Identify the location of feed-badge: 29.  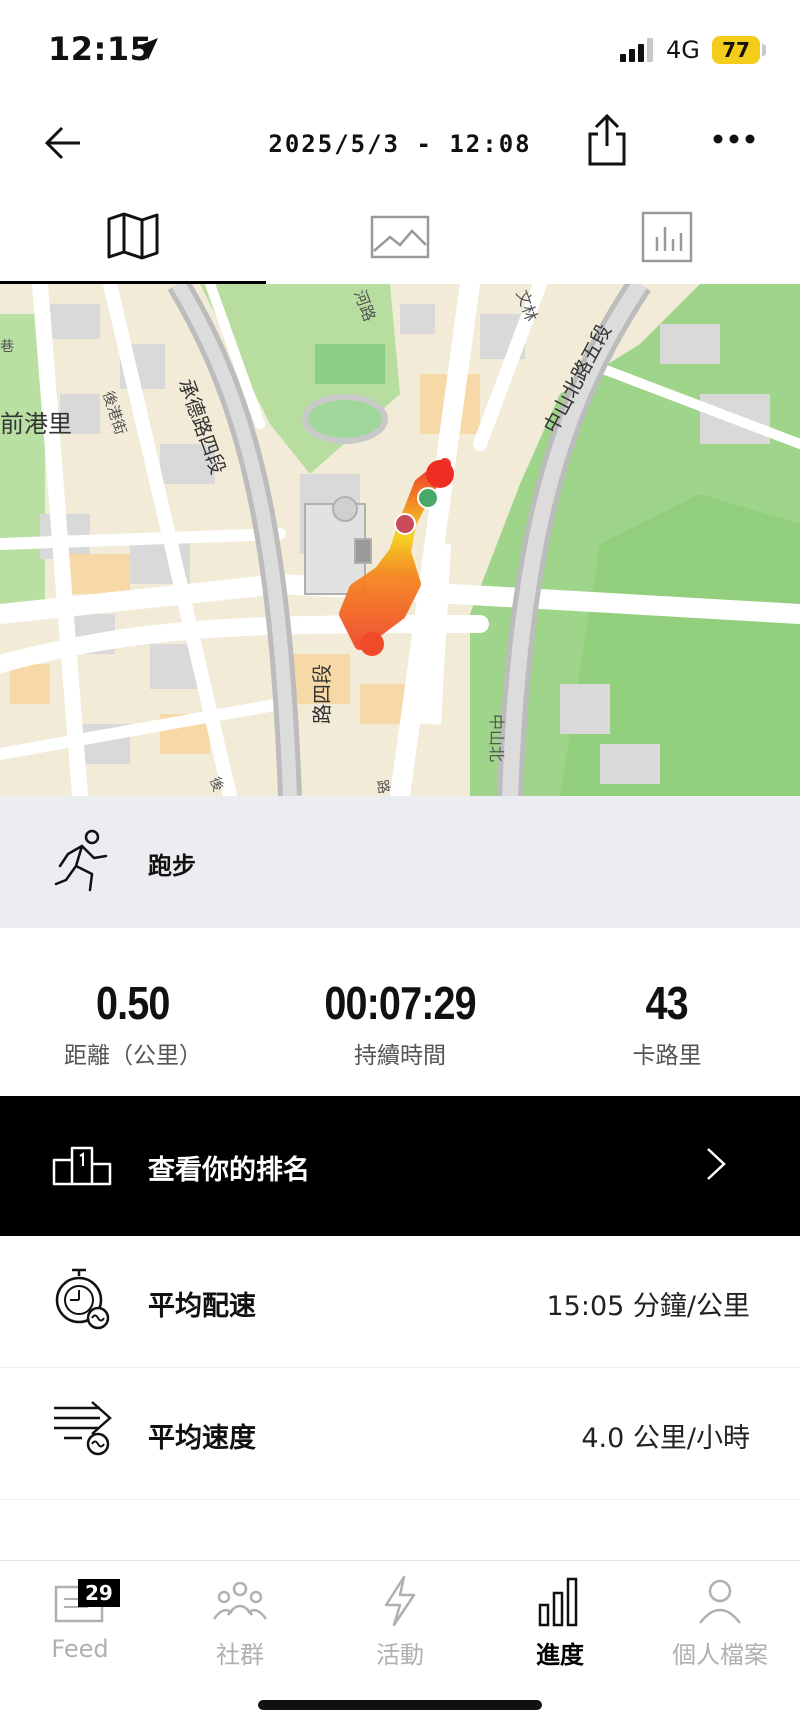
(99, 1593).